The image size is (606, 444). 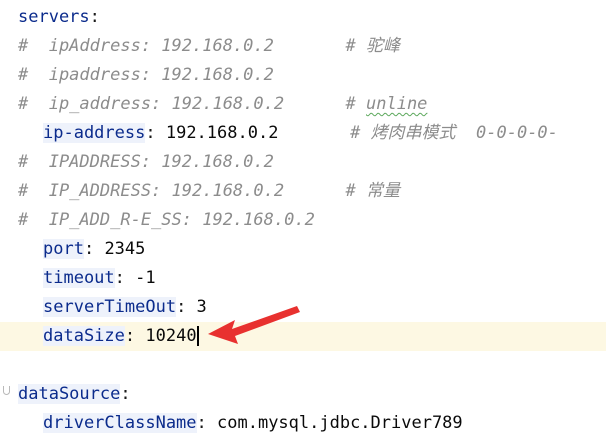 I want to click on comment-line: # ipAddress: 192.168.0.2 # 驼峰, so click(x=303, y=46).